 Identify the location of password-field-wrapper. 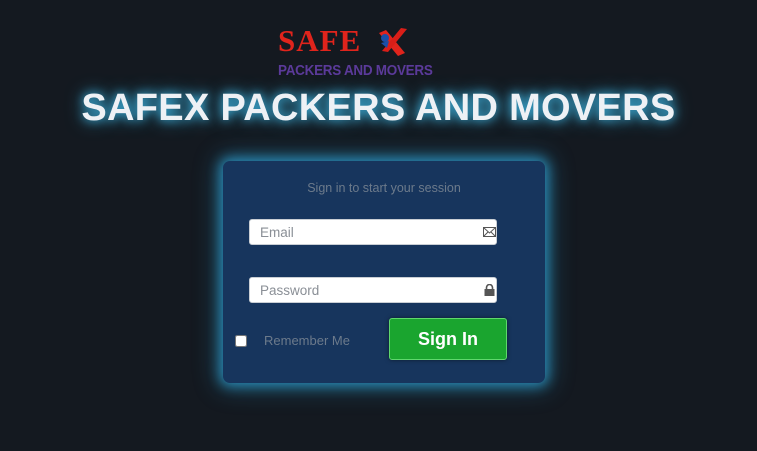
(373, 290).